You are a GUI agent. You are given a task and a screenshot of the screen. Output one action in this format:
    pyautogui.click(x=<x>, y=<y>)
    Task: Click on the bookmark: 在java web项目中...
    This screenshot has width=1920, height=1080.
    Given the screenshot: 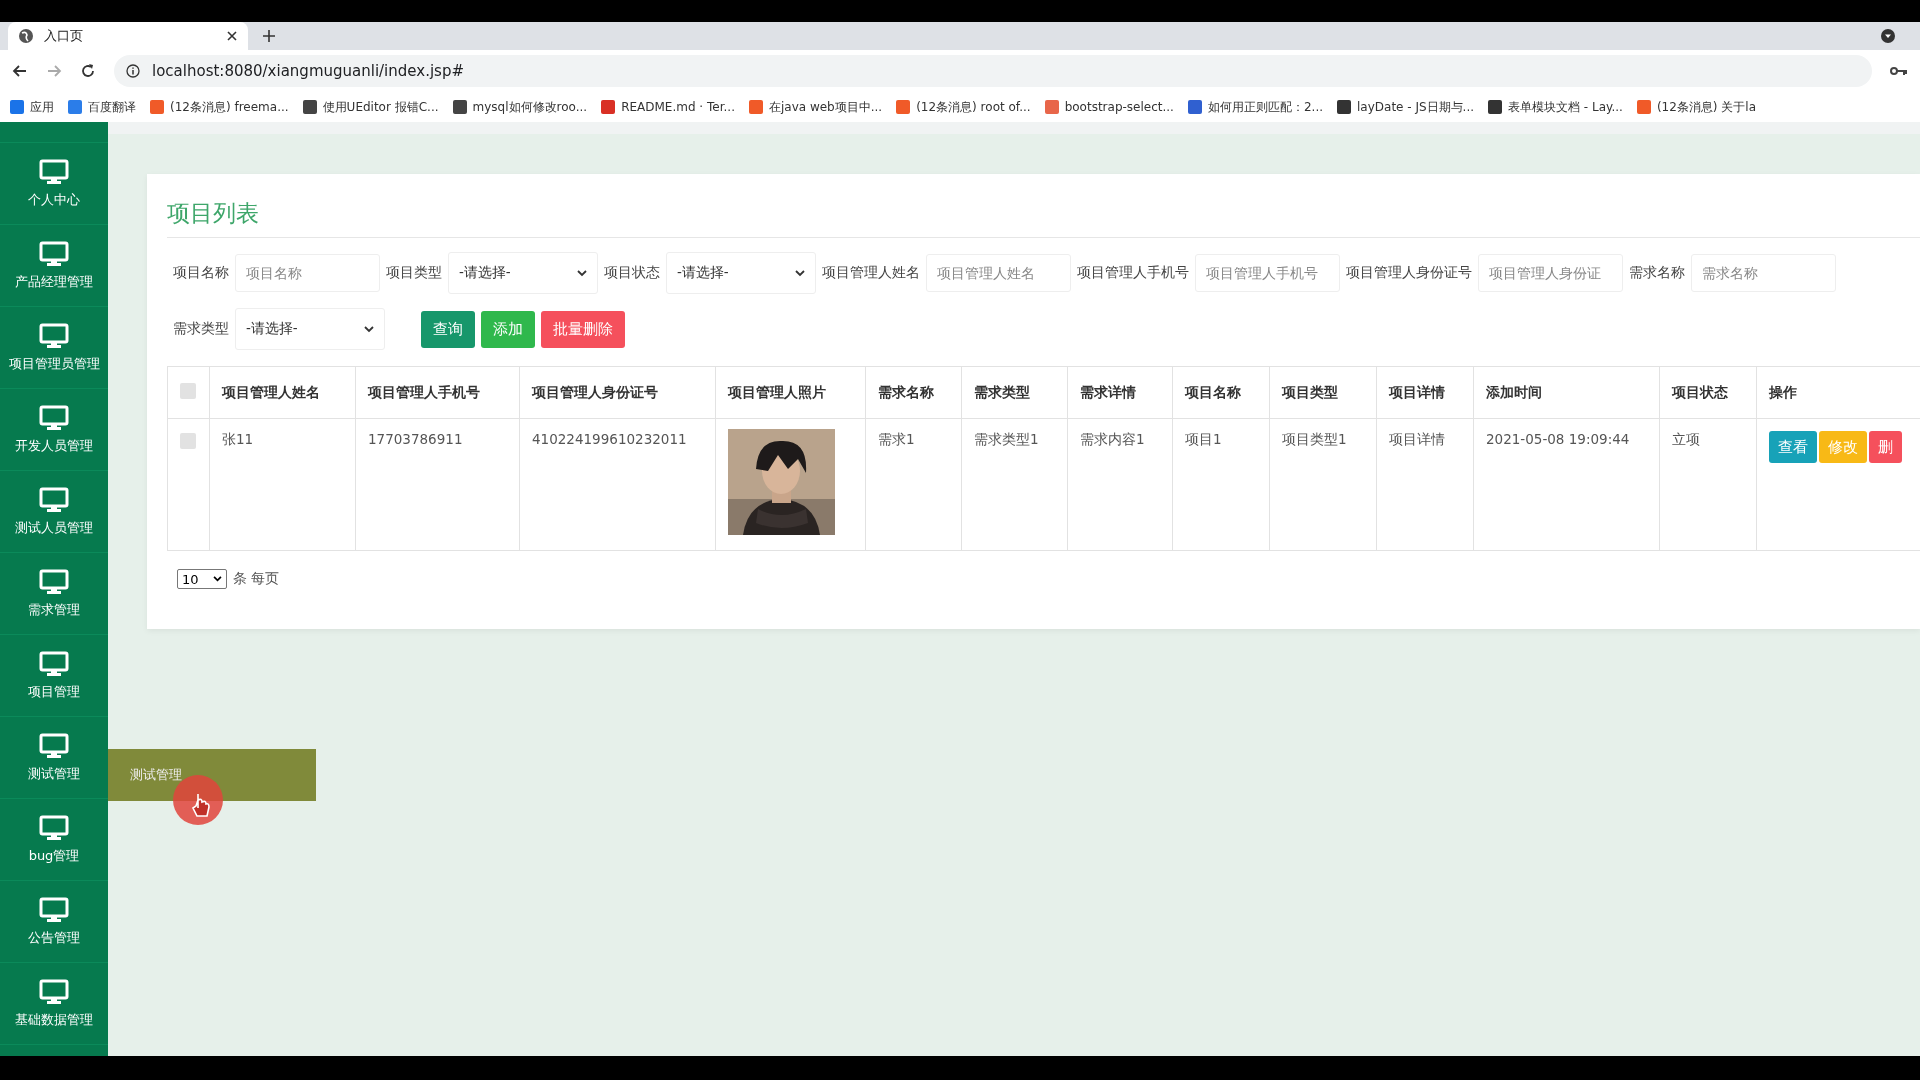 What is the action you would take?
    pyautogui.click(x=815, y=107)
    